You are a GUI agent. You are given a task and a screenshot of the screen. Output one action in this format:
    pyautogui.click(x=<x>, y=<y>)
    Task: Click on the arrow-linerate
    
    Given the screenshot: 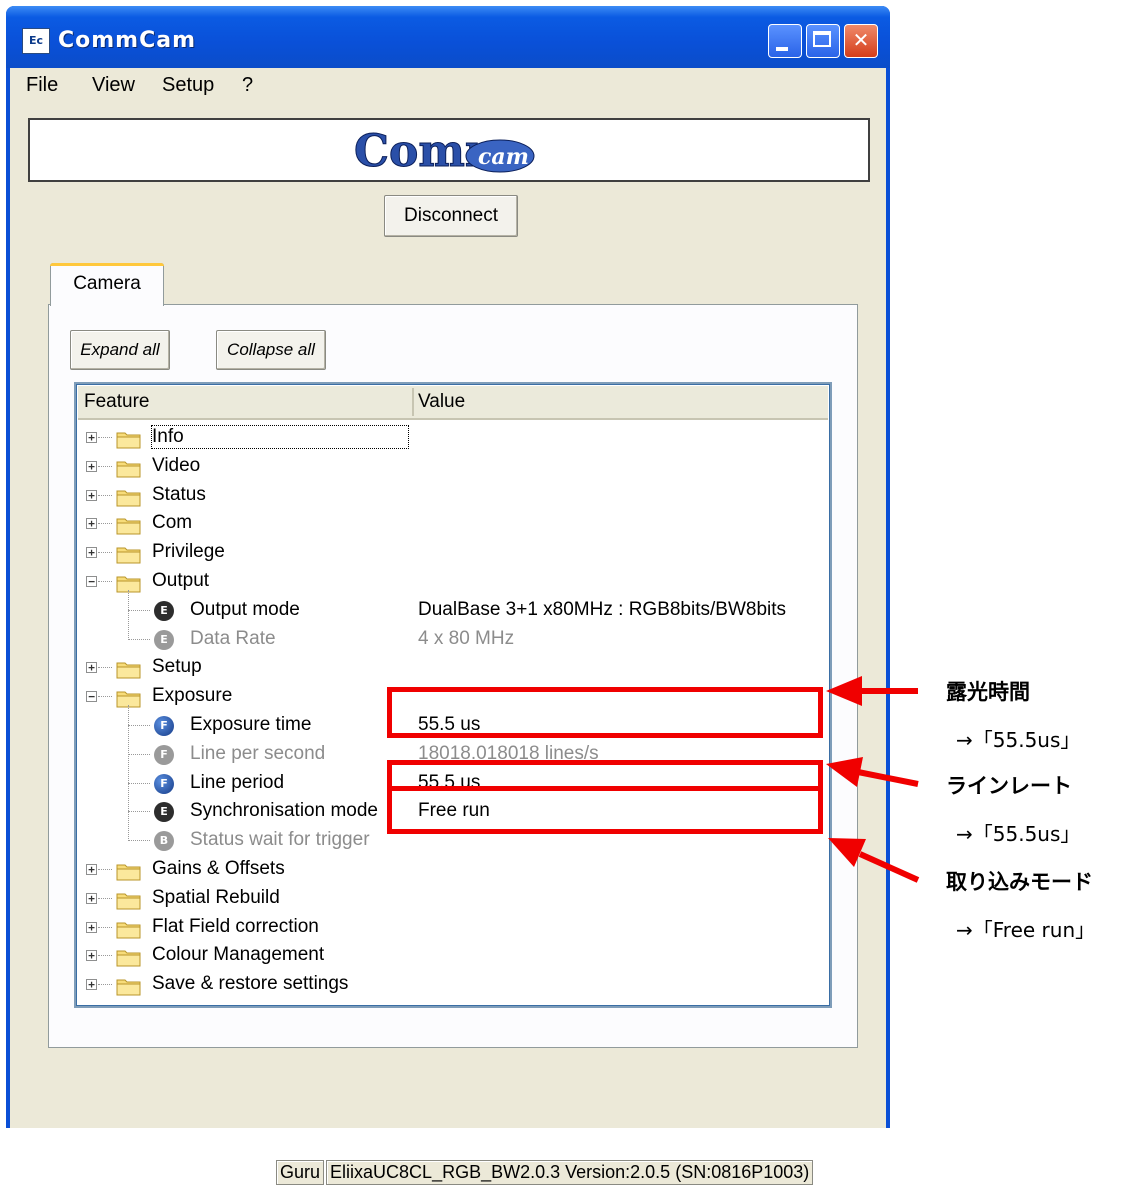 What is the action you would take?
    pyautogui.click(x=844, y=772)
    